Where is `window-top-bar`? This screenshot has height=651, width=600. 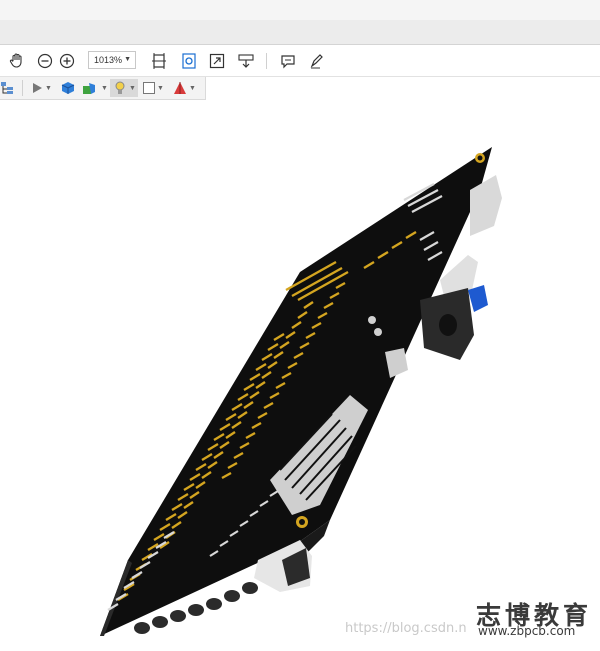
window-top-bar is located at coordinates (300, 10).